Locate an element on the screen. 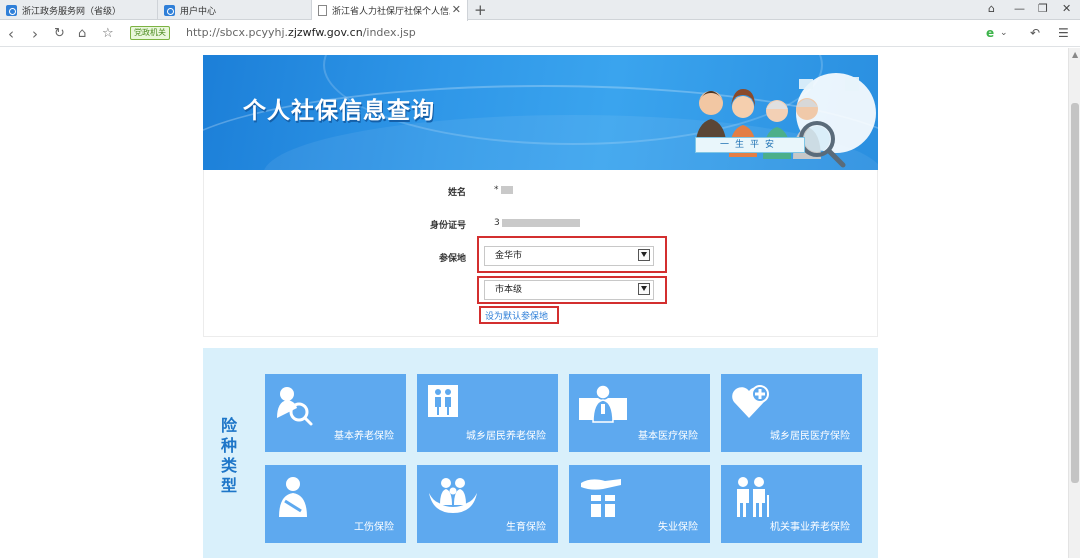 The height and width of the screenshot is (558, 1080). tile-unemployment: 失业保险 is located at coordinates (639, 504).